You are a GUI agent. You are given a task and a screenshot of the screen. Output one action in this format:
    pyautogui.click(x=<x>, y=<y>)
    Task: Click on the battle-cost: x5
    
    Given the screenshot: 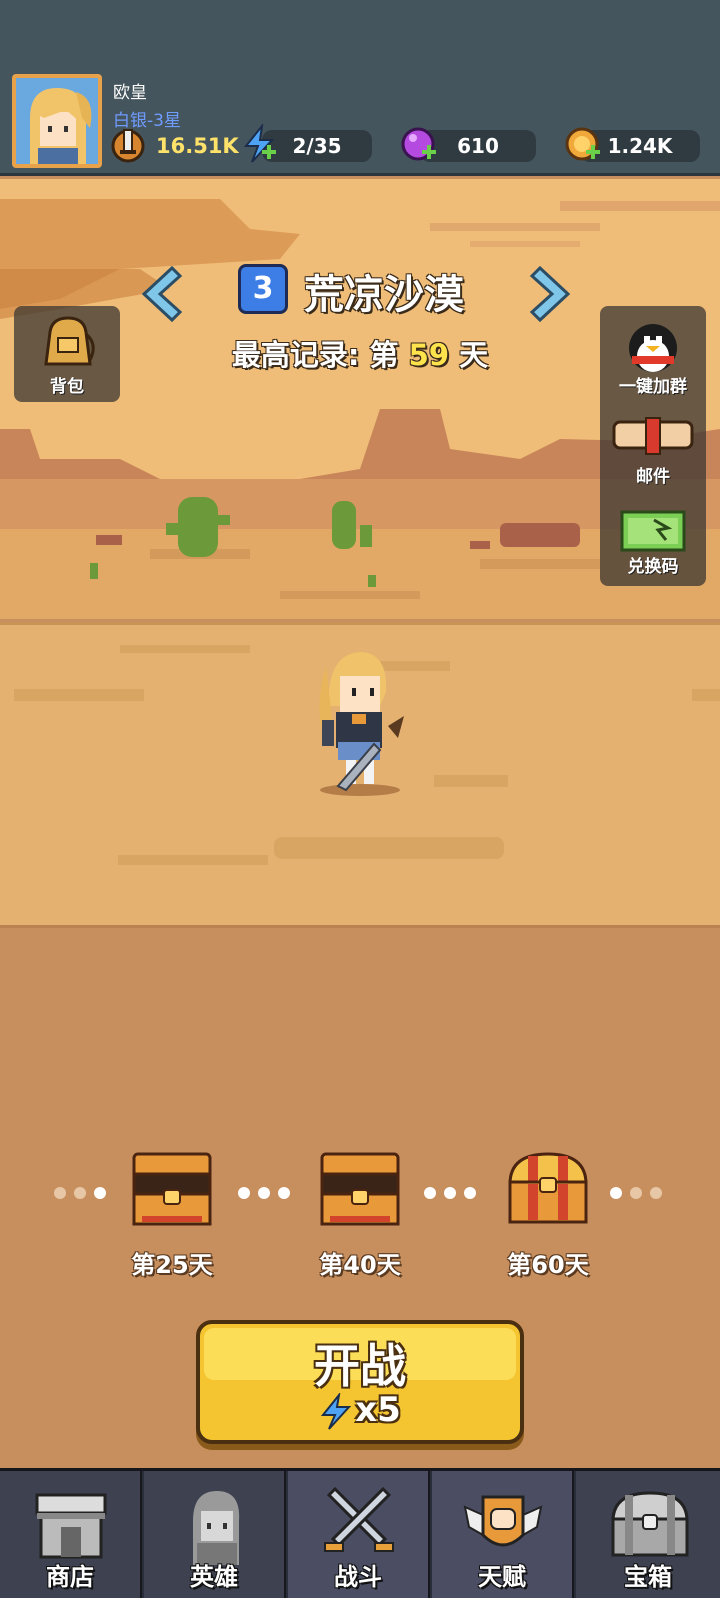 What is the action you would take?
    pyautogui.click(x=360, y=1410)
    